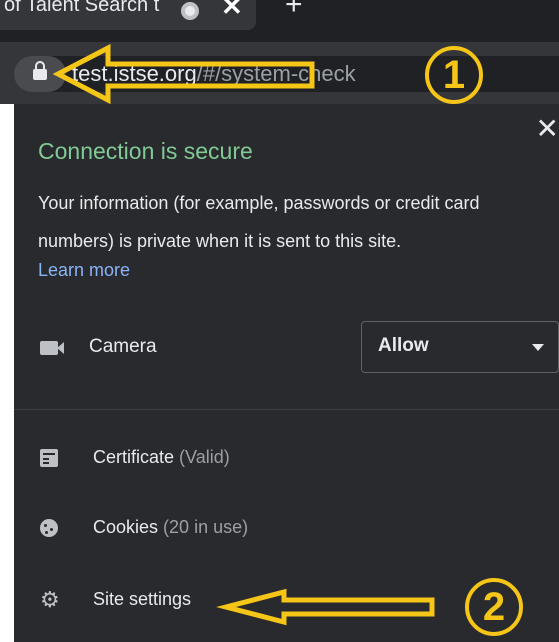  I want to click on camera-permission-value: Allow, so click(403, 345).